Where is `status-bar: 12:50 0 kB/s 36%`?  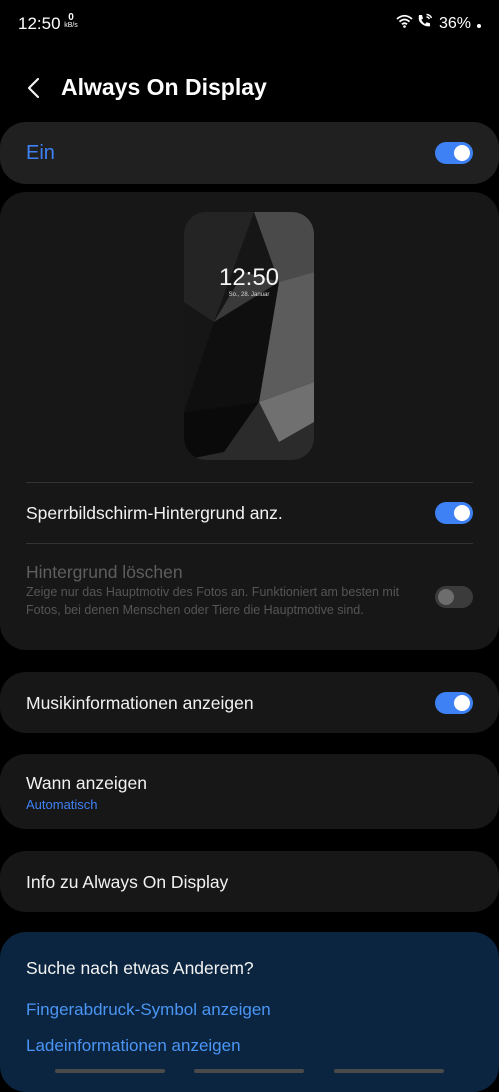
status-bar: 12:50 0 kB/s 36% is located at coordinates (249, 23).